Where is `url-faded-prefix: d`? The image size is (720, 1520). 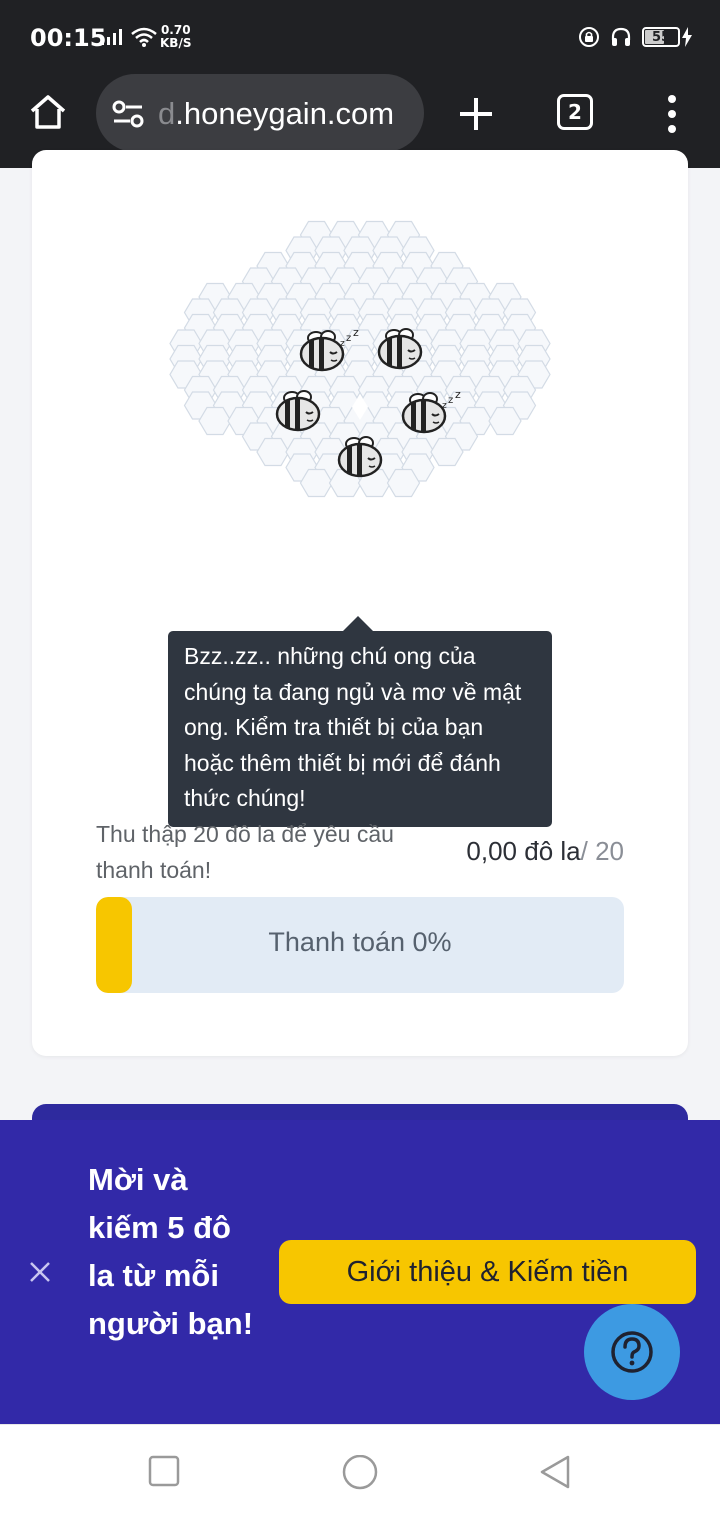
url-faded-prefix: d is located at coordinates (167, 113).